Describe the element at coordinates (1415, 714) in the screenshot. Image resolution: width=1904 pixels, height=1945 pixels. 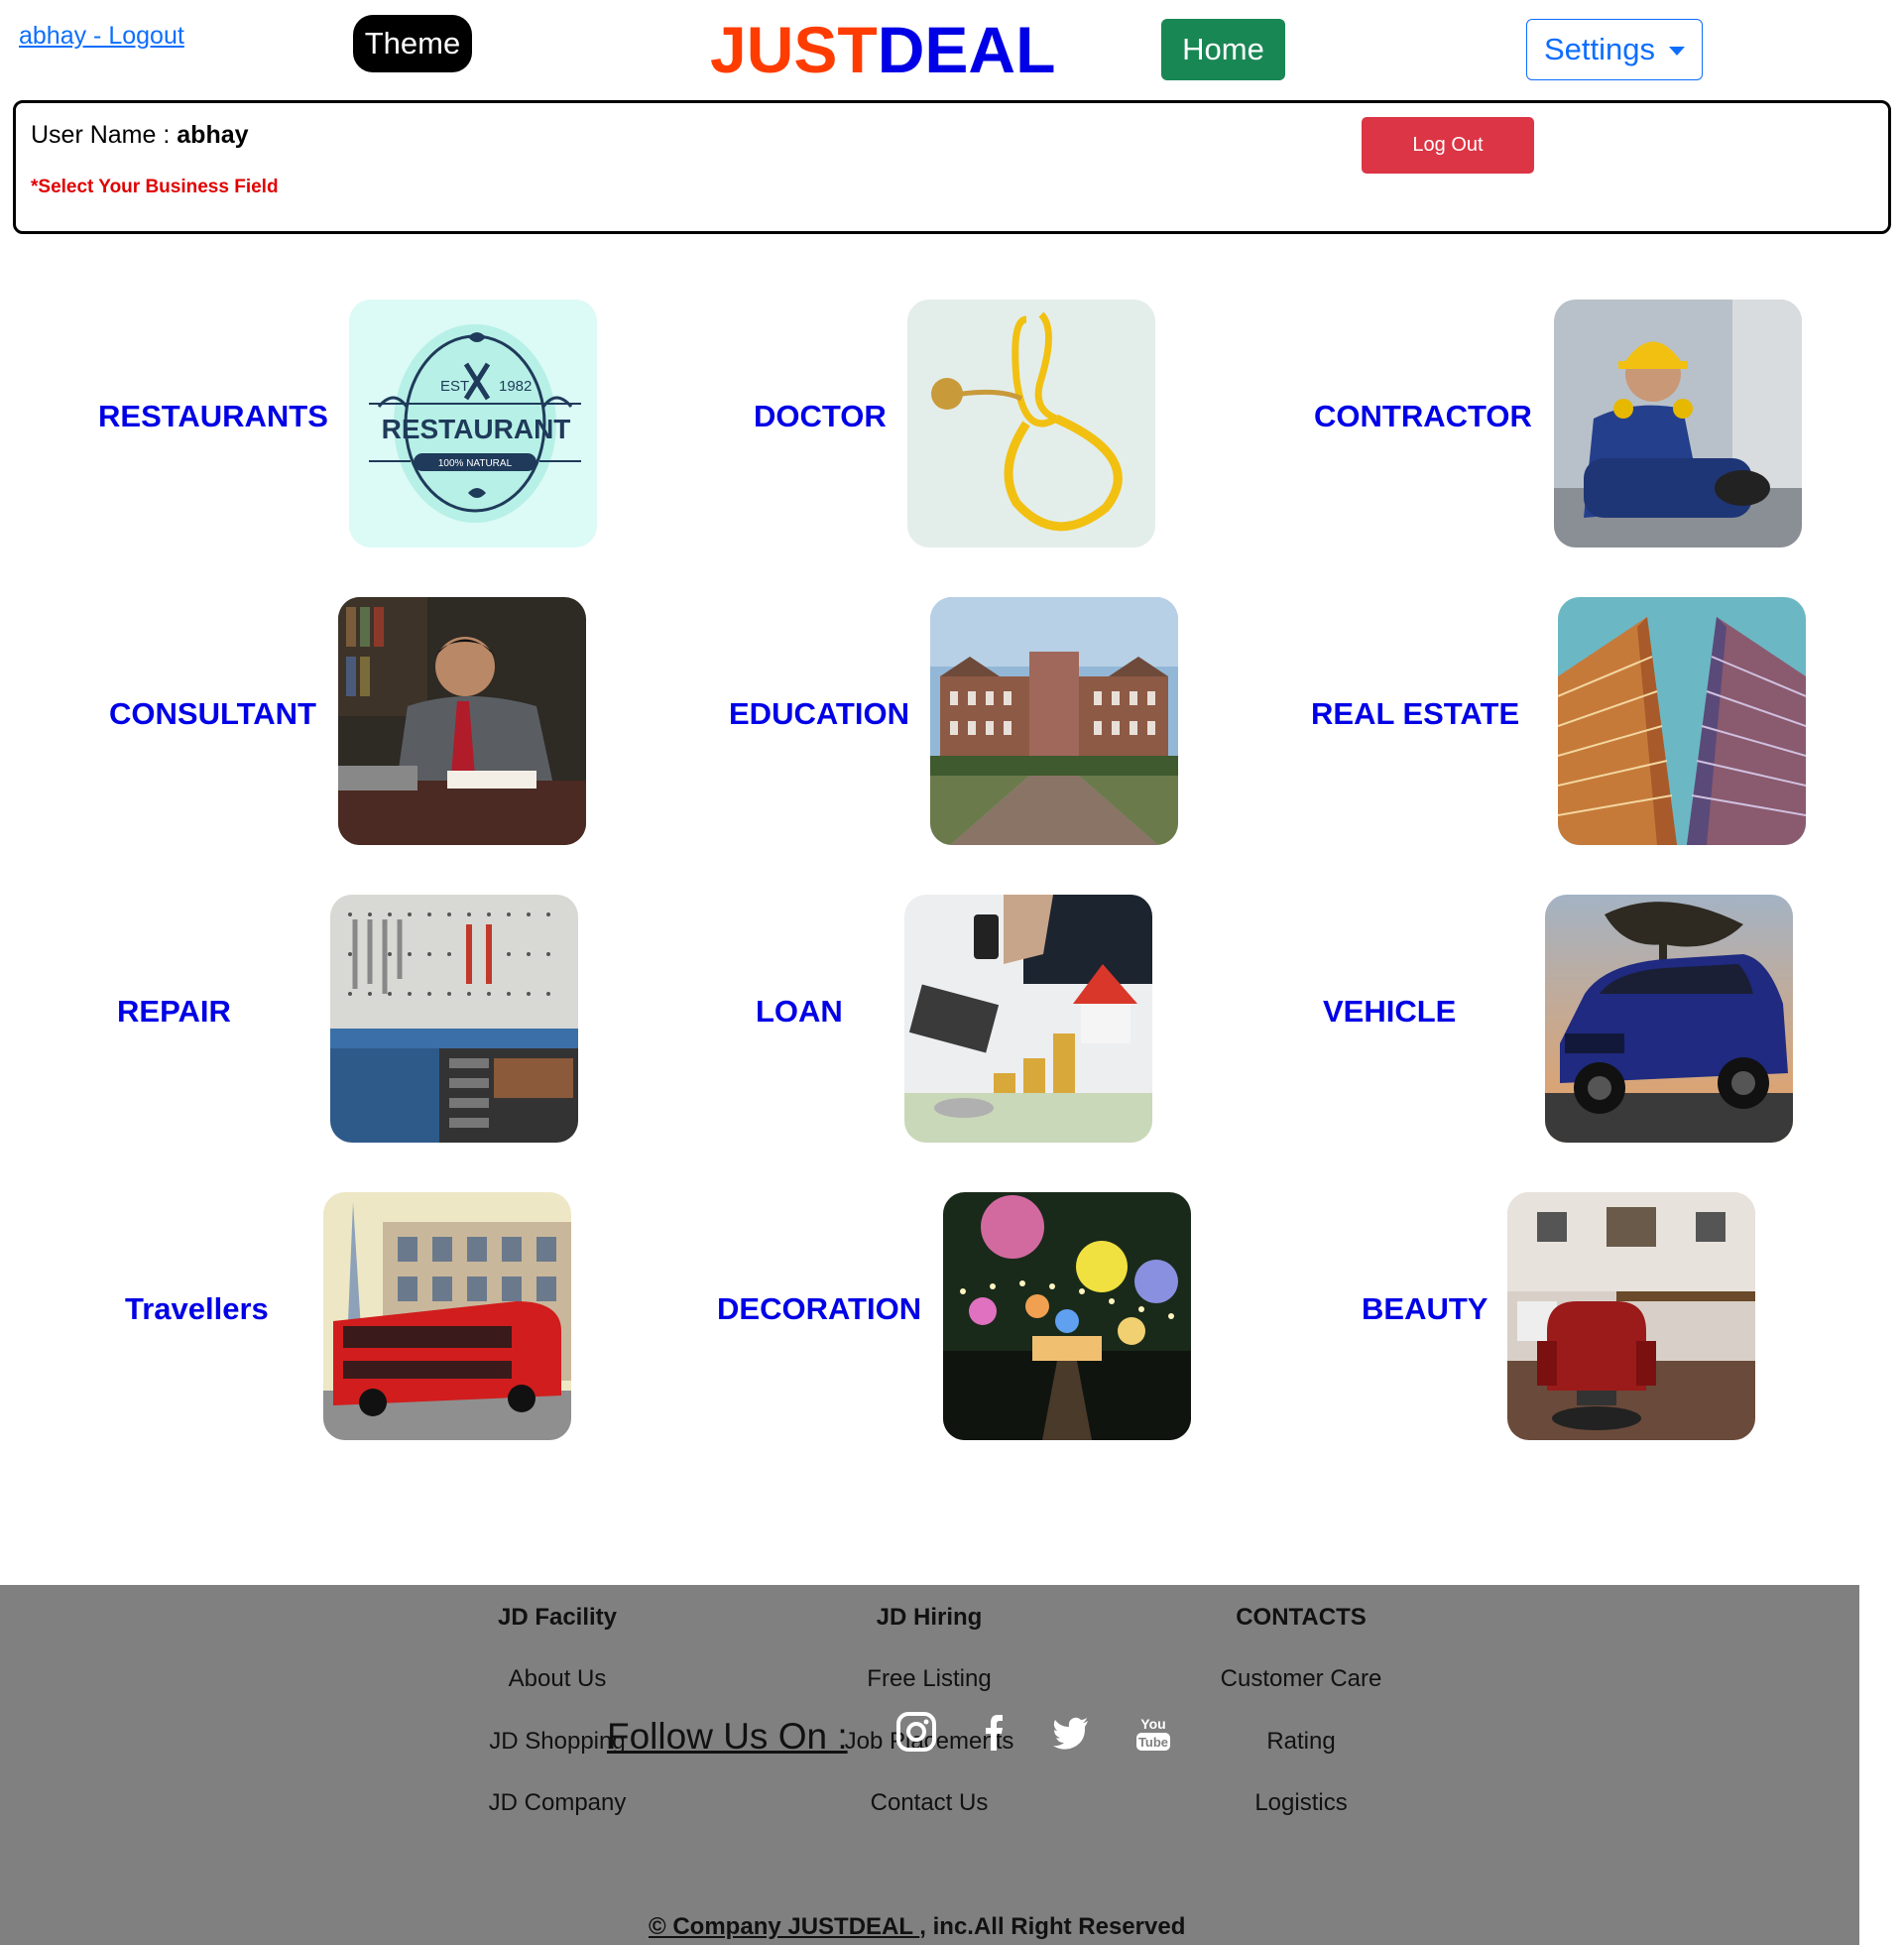
I see `category-real-estate-label: REAL ESTATE` at that location.